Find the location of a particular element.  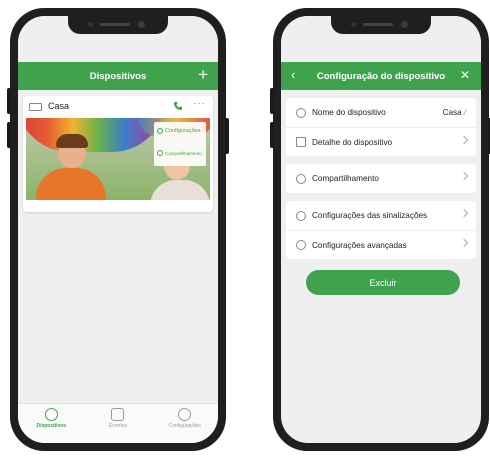

device-card: Casa ··· Configurações Compartilhamento is located at coordinates (118, 154).